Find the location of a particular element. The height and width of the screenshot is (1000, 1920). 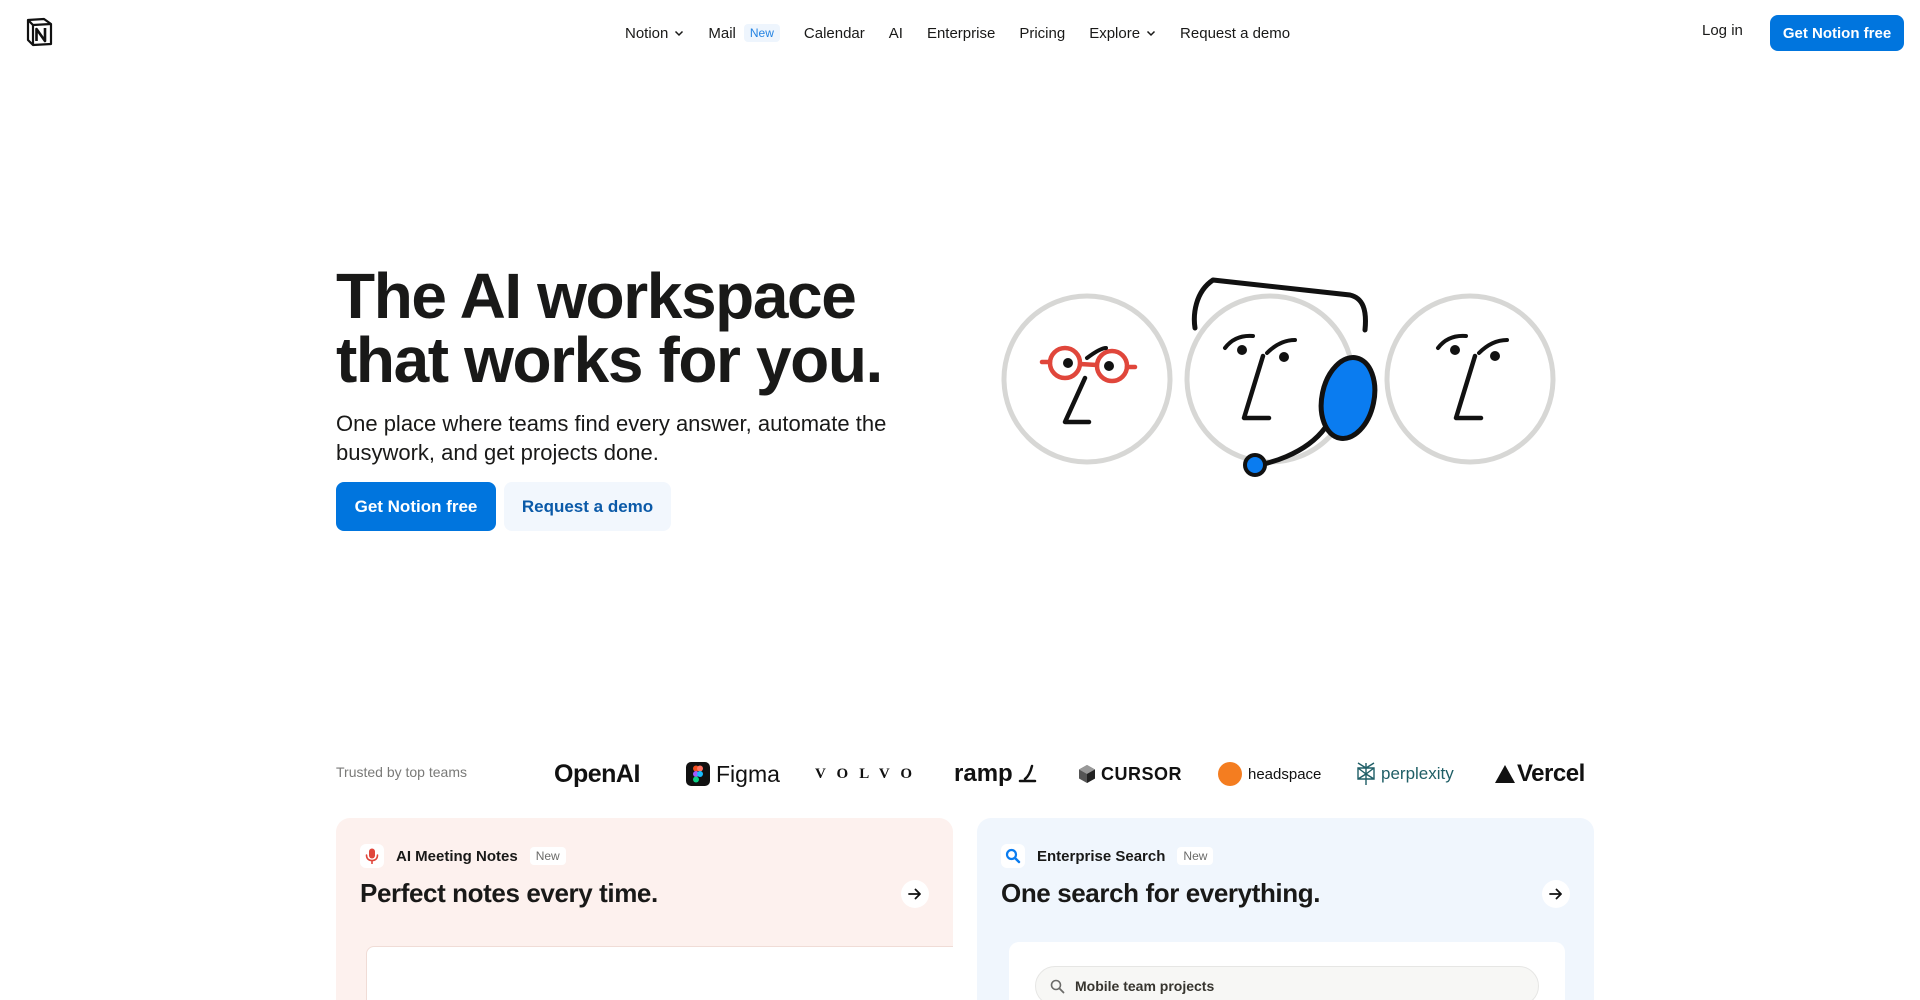

nav-link-request-demo: Request a demo is located at coordinates (1235, 33).